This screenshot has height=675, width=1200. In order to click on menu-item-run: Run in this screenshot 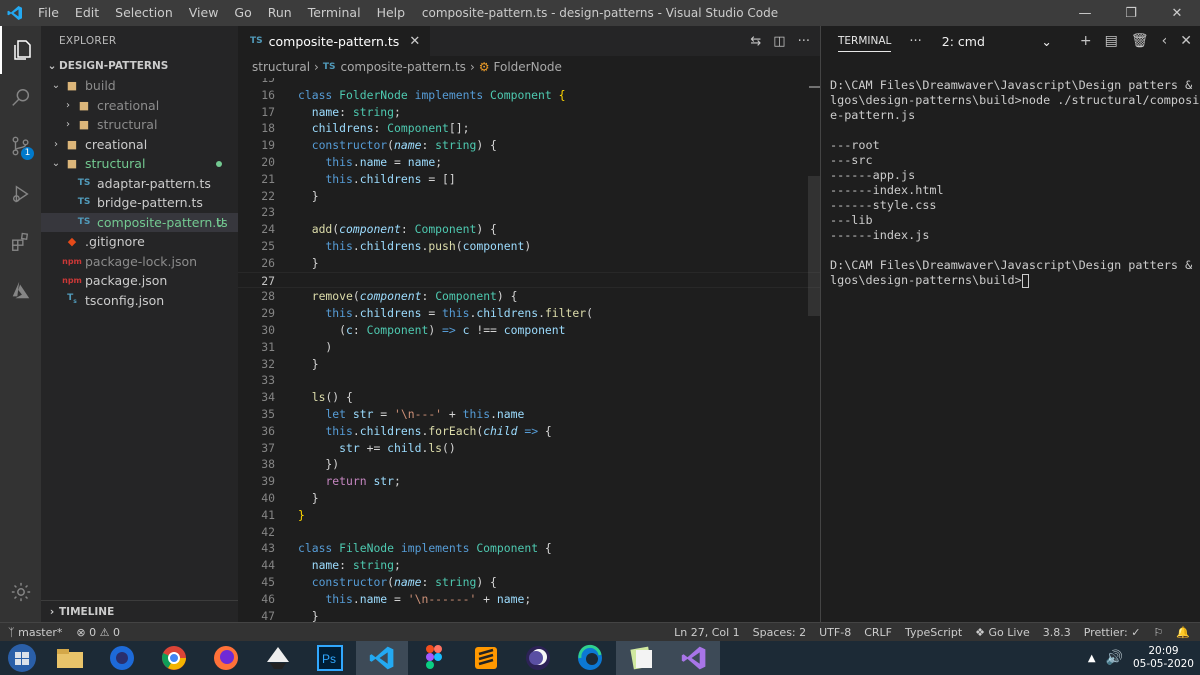, I will do `click(280, 13)`.